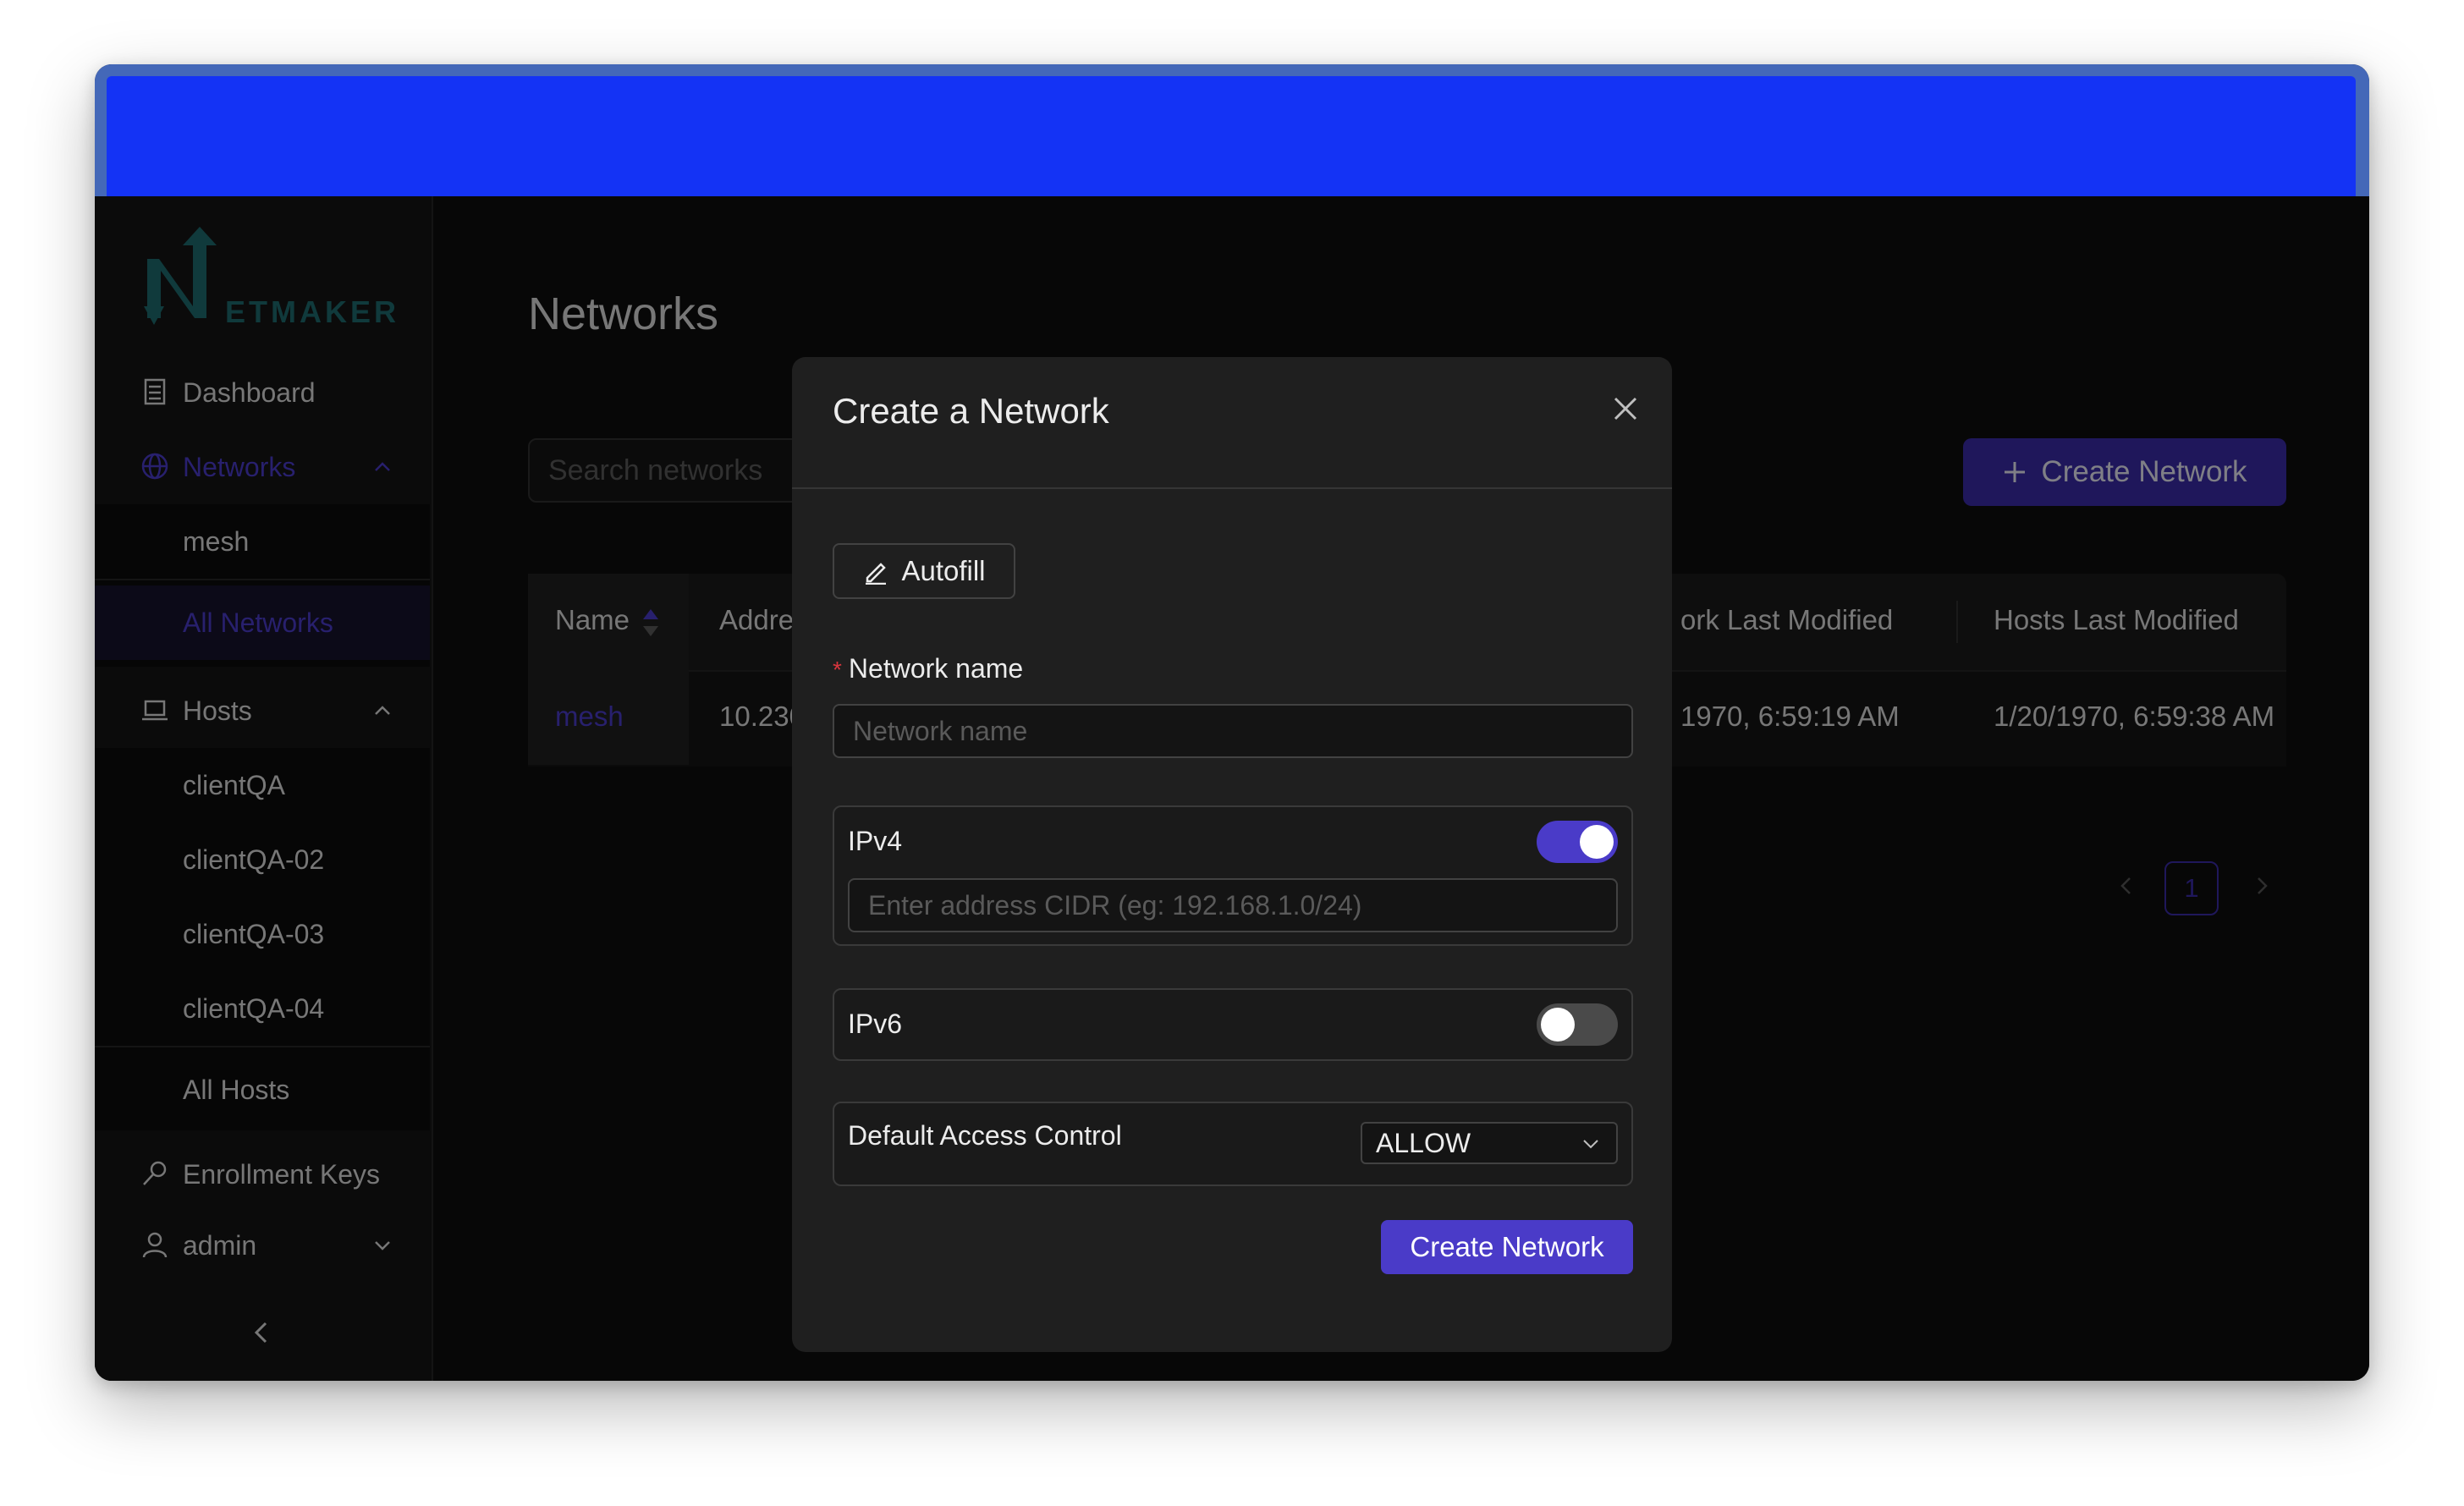 The width and height of the screenshot is (2464, 1506). I want to click on access-control-card: Default Access Control ALLOW, so click(1233, 1144).